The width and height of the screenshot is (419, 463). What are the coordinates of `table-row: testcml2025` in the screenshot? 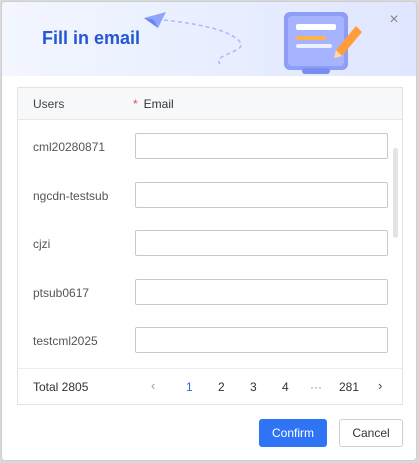 It's located at (210, 338).